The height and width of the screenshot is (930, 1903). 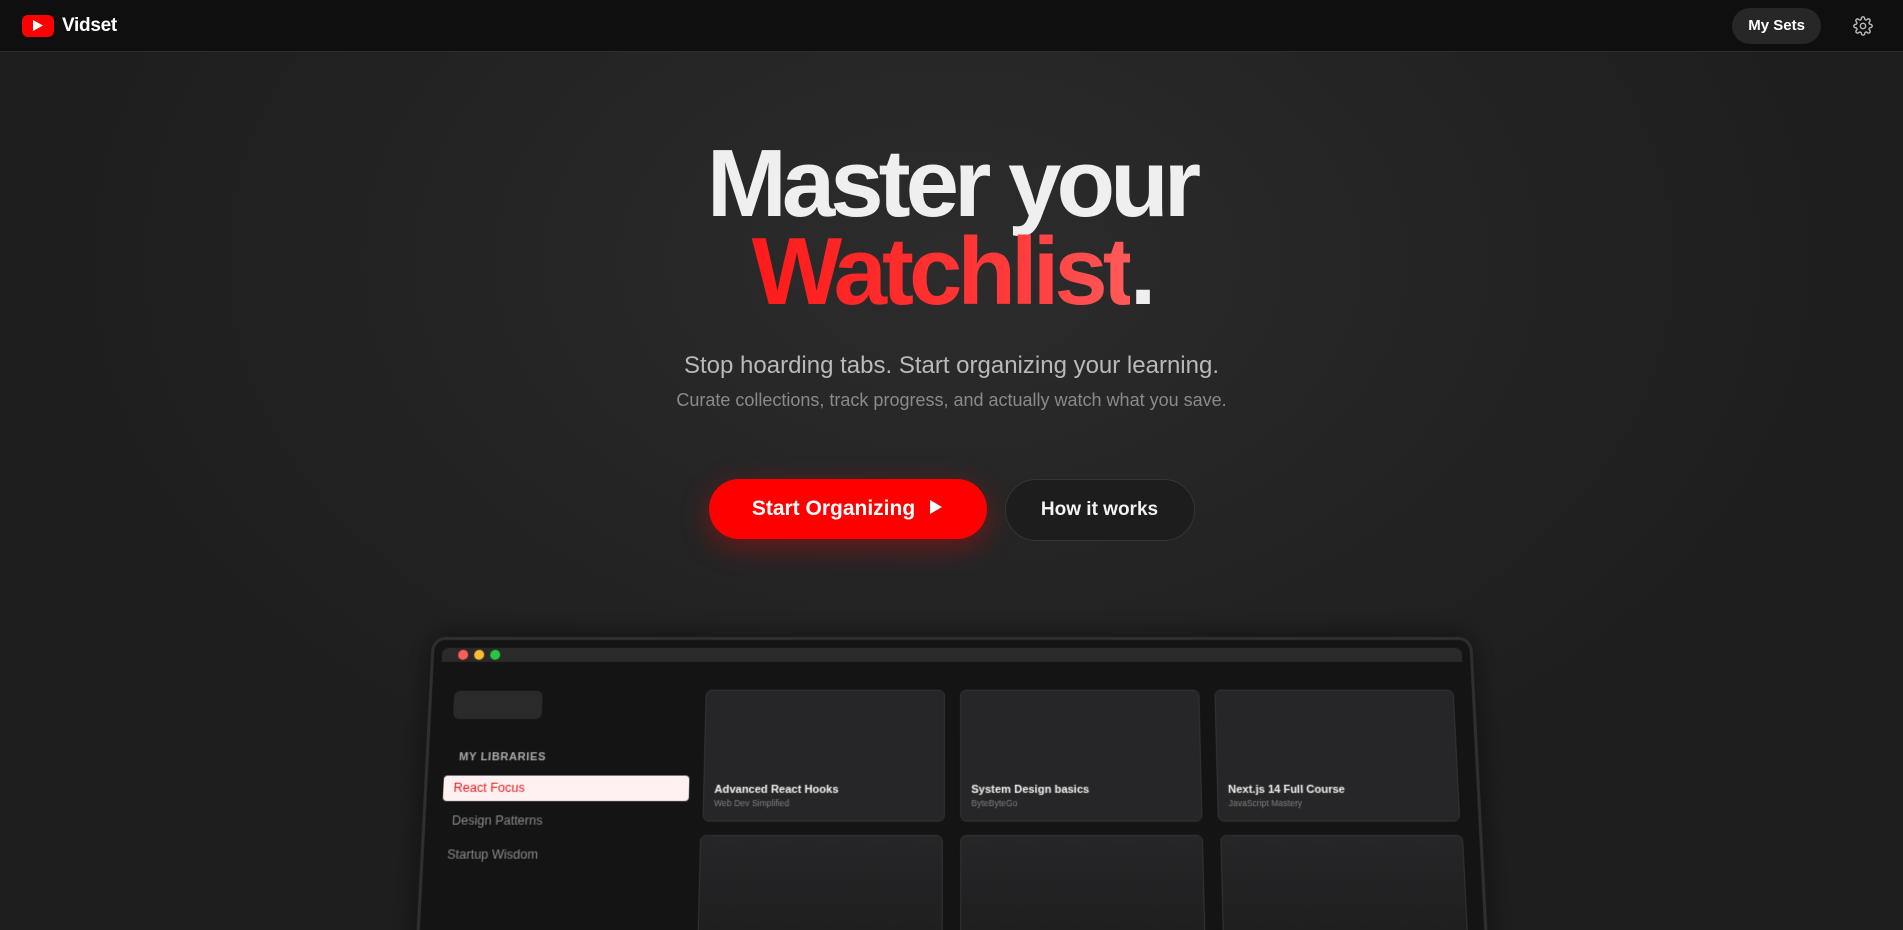 I want to click on video-card: Advanced React Hooks Web Dev Simplified, so click(x=823, y=756).